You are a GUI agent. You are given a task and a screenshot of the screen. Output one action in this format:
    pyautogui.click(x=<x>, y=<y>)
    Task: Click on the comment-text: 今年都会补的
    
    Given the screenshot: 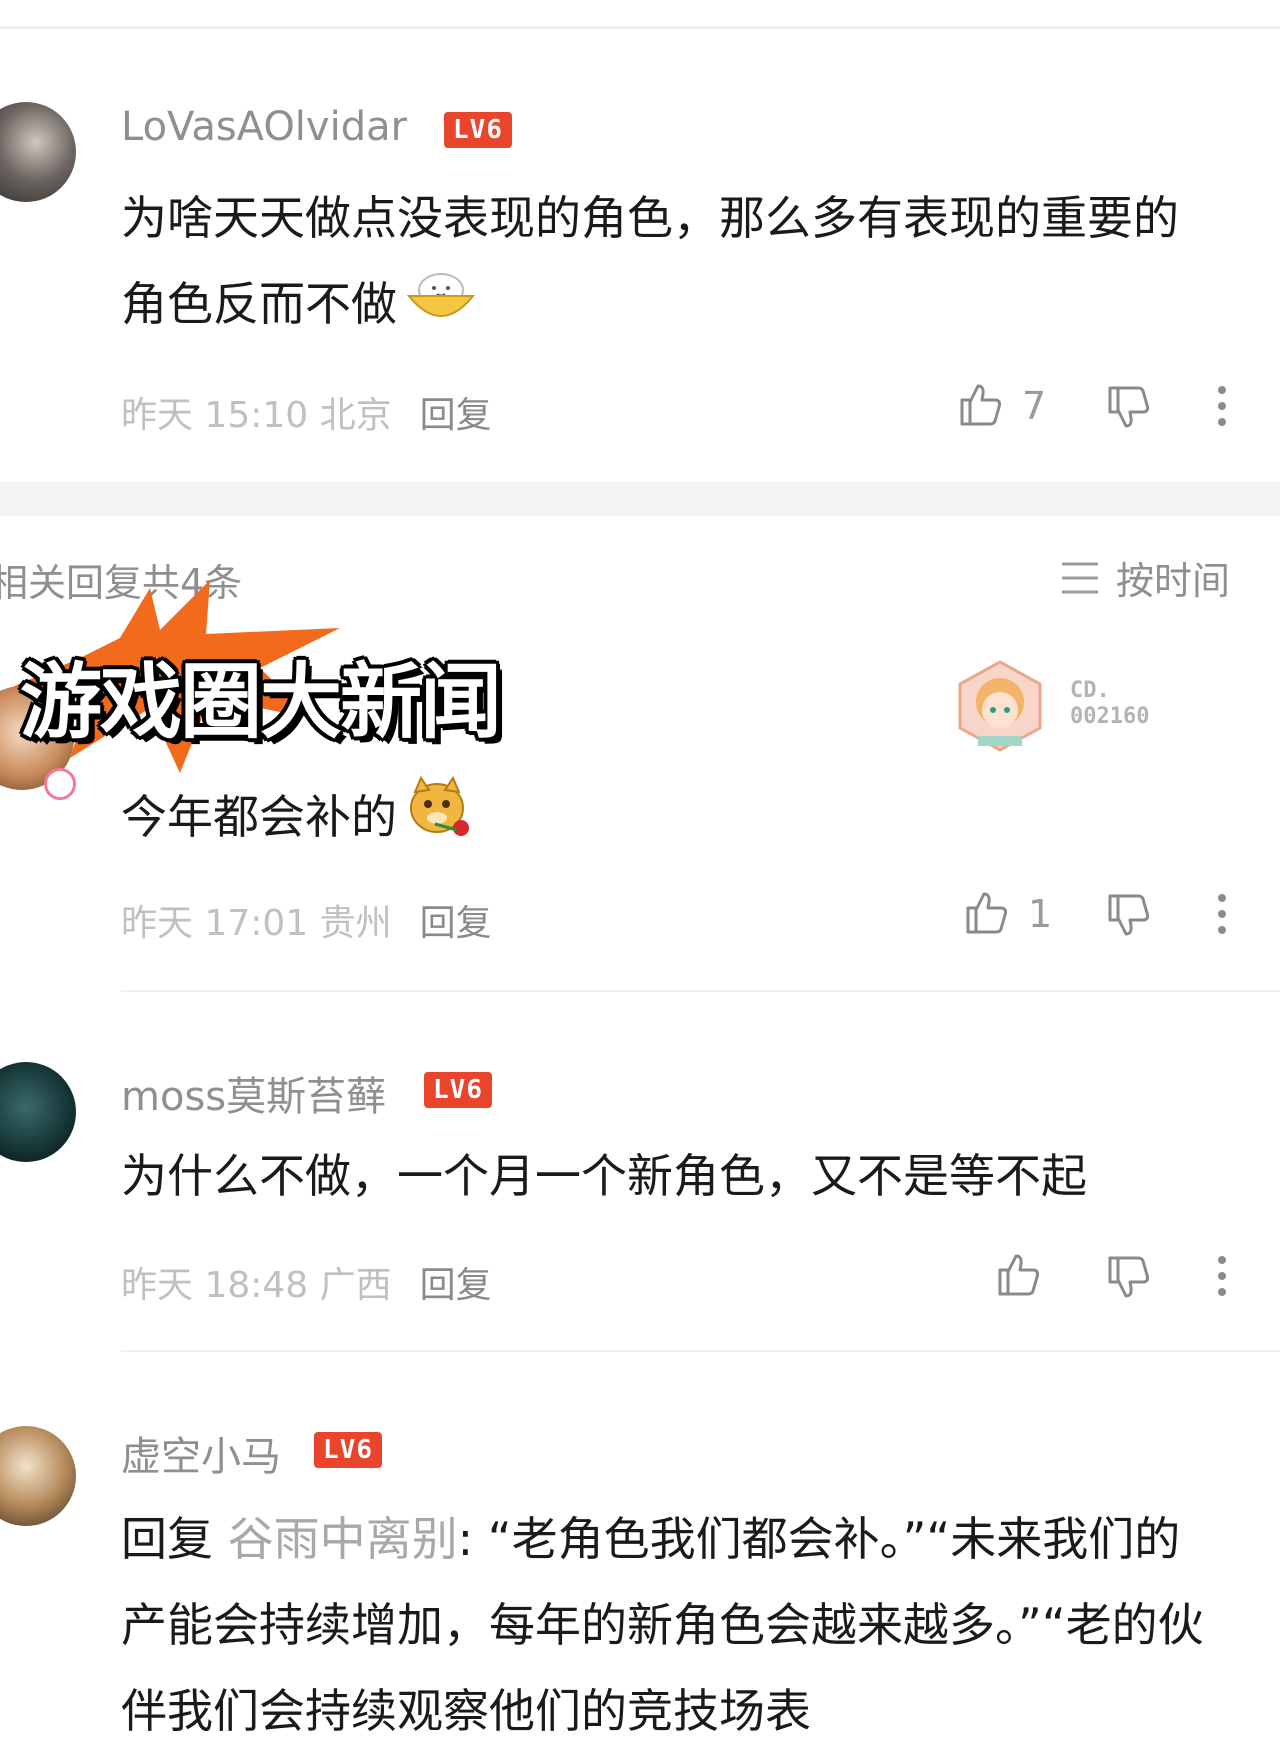 What is the action you would take?
    pyautogui.click(x=666, y=820)
    